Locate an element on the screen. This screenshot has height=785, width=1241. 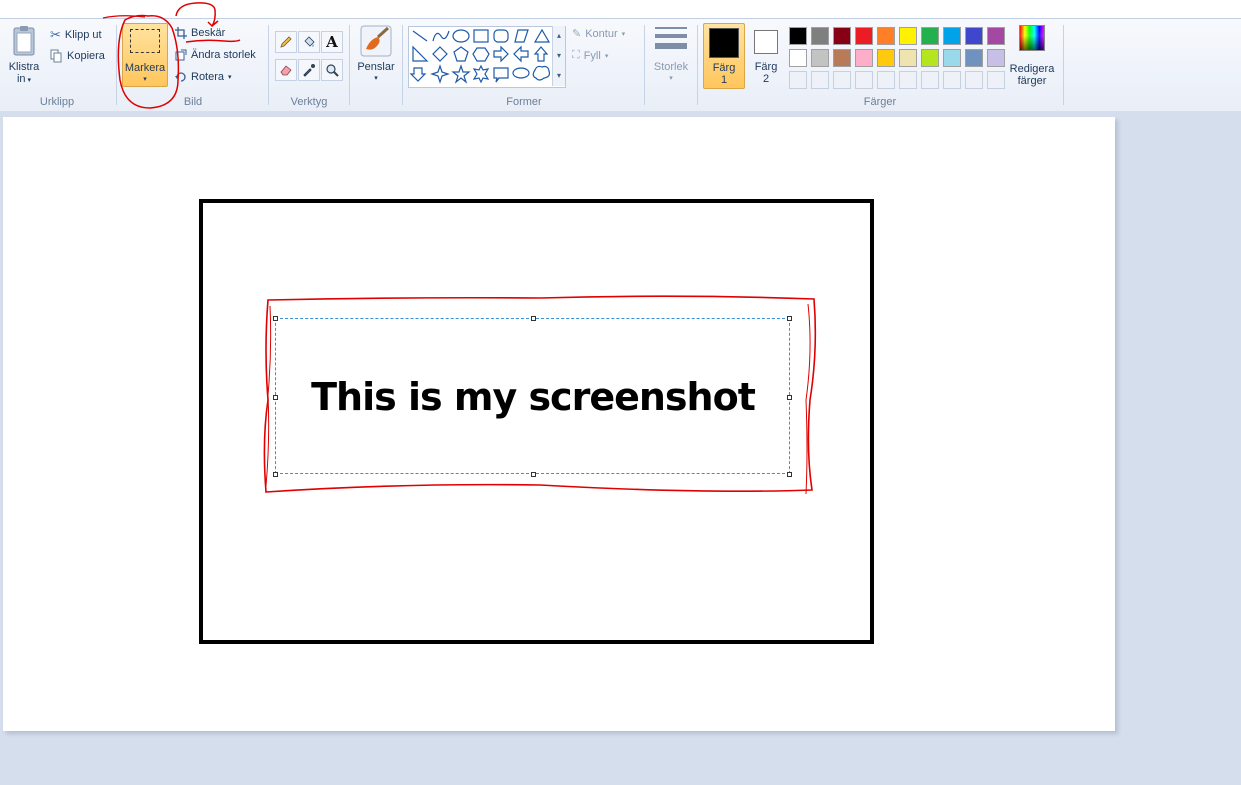
canvas-text: This is my screenshot is located at coordinates (533, 397).